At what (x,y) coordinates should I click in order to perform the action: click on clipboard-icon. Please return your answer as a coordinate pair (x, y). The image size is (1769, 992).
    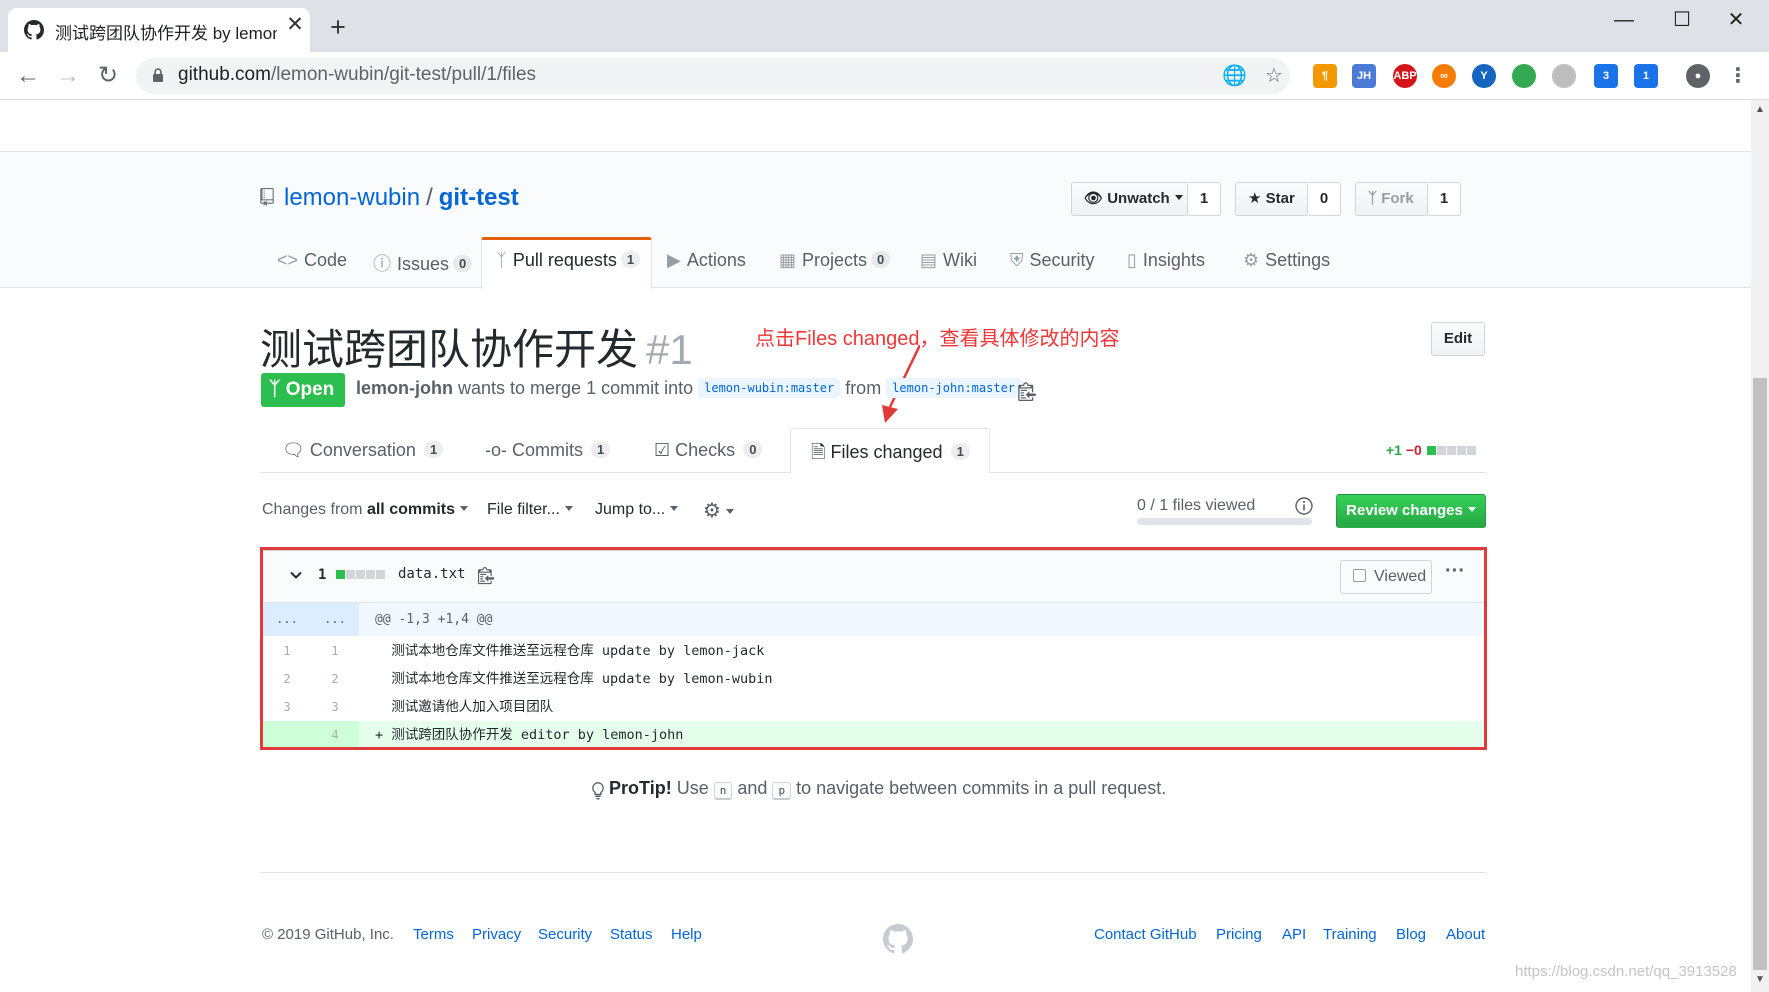
    Looking at the image, I should click on (1027, 391).